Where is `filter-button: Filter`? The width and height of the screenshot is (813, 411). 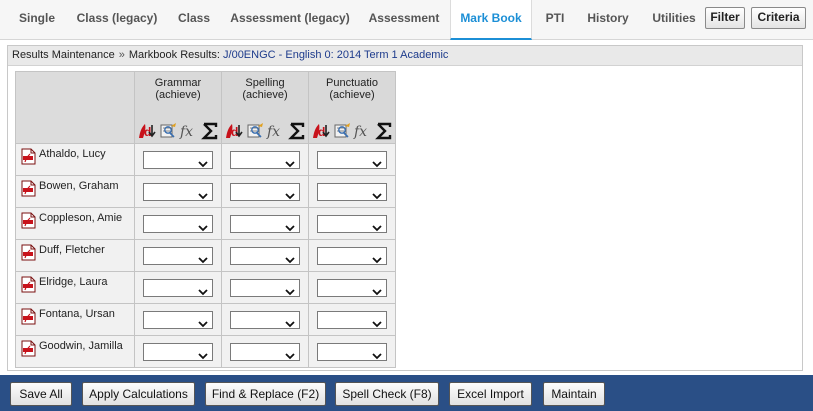
filter-button: Filter is located at coordinates (725, 18).